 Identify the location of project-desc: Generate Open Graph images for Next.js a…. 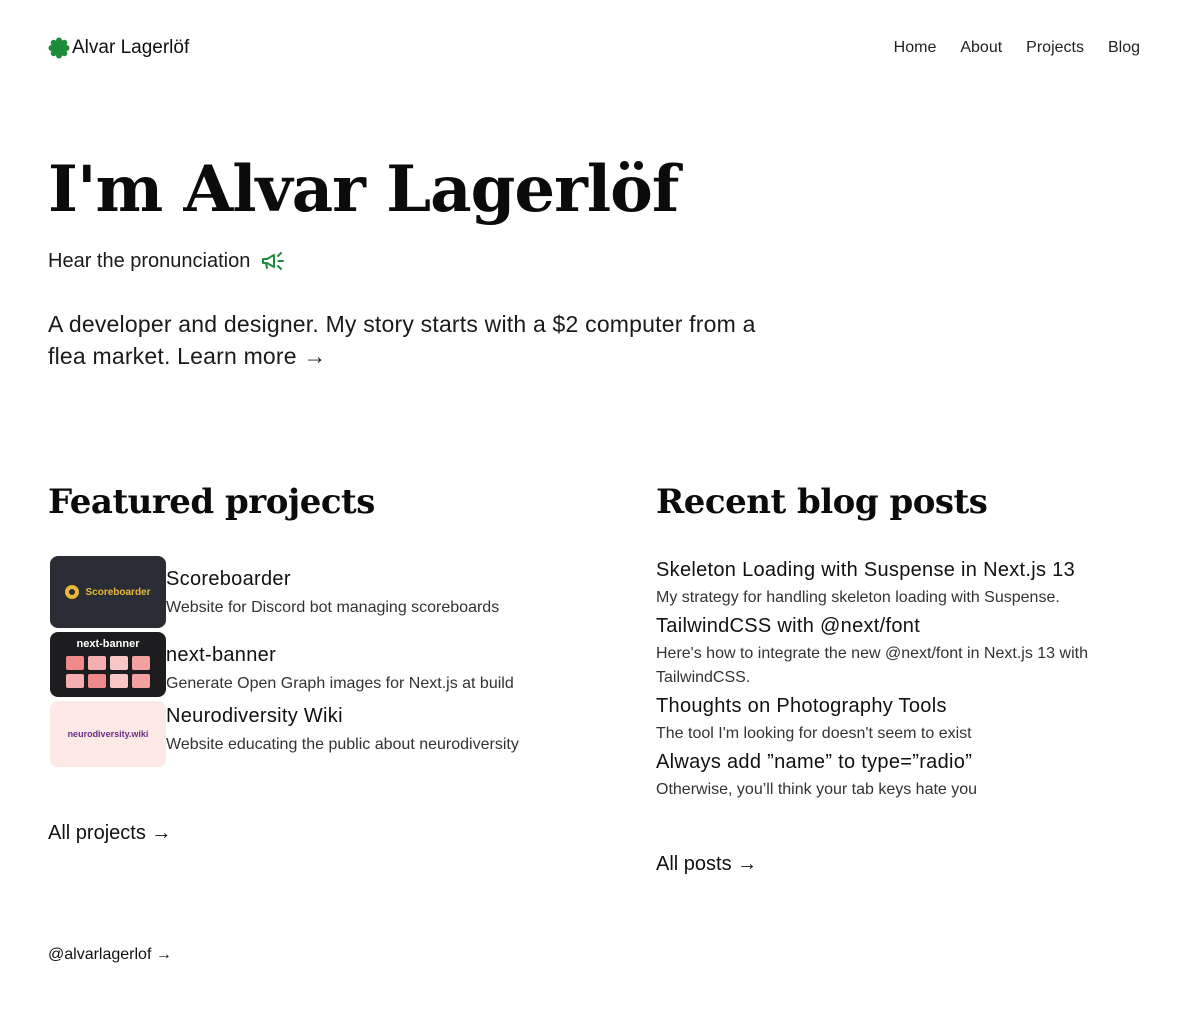
(340, 683).